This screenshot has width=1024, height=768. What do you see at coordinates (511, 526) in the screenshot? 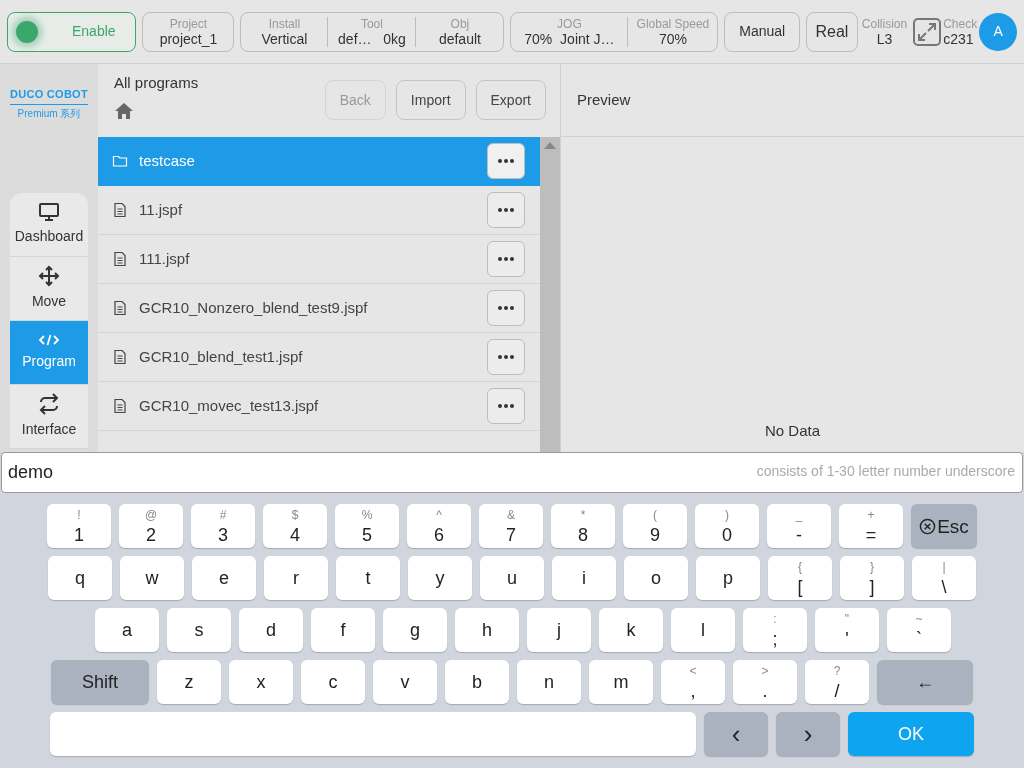
I see `keyboard-key: & 7` at bounding box center [511, 526].